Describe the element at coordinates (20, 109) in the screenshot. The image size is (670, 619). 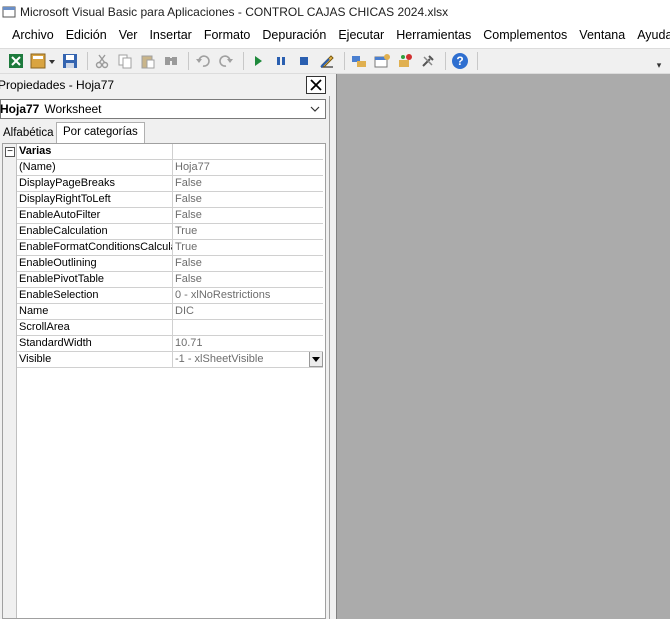
I see `object-name: Hoja77` at that location.